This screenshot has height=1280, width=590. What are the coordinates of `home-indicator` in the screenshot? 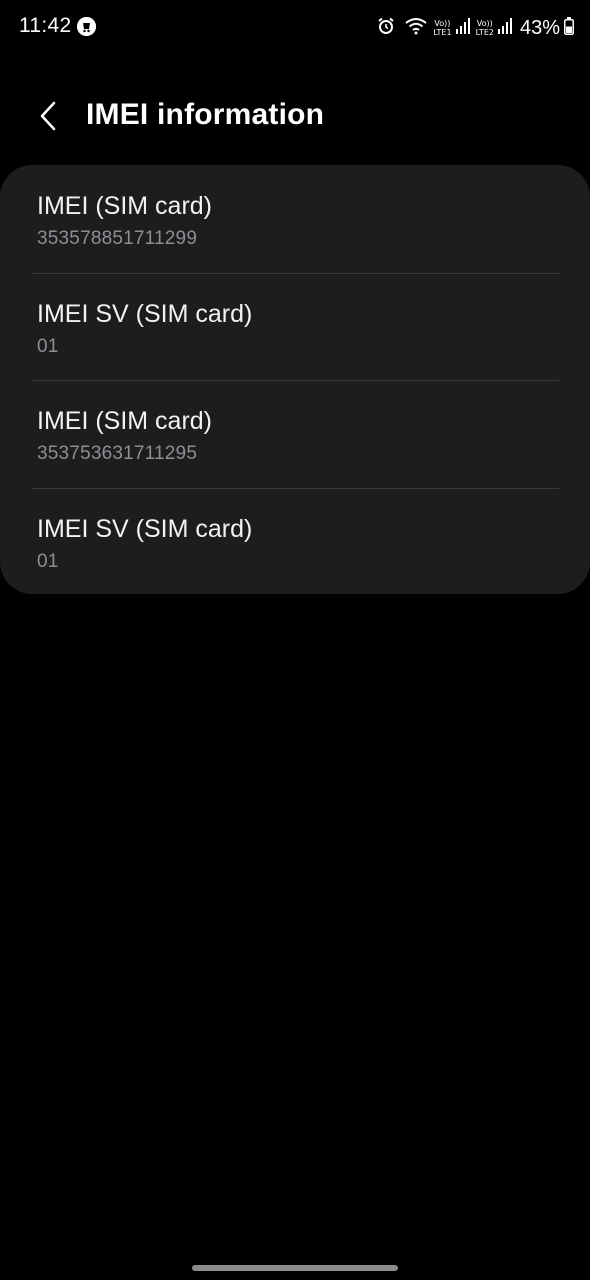 It's located at (295, 1268).